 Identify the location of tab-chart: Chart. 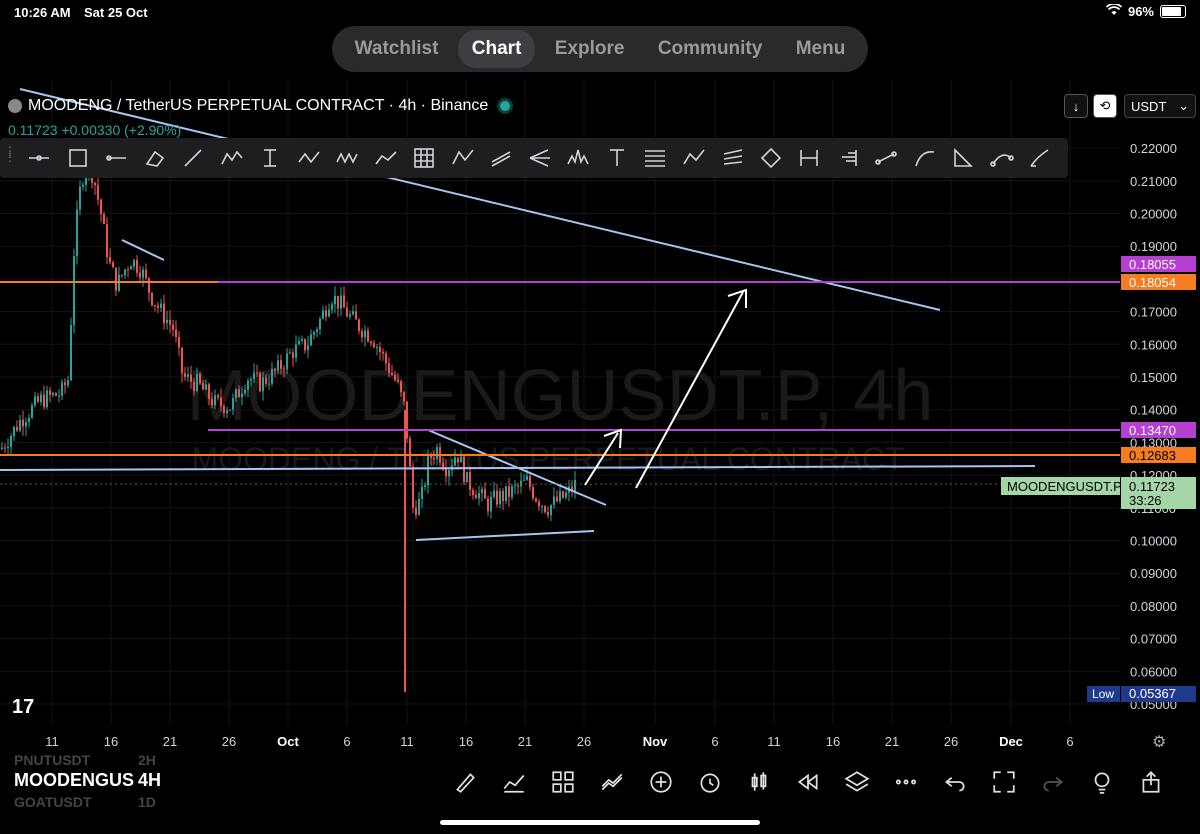
(496, 49).